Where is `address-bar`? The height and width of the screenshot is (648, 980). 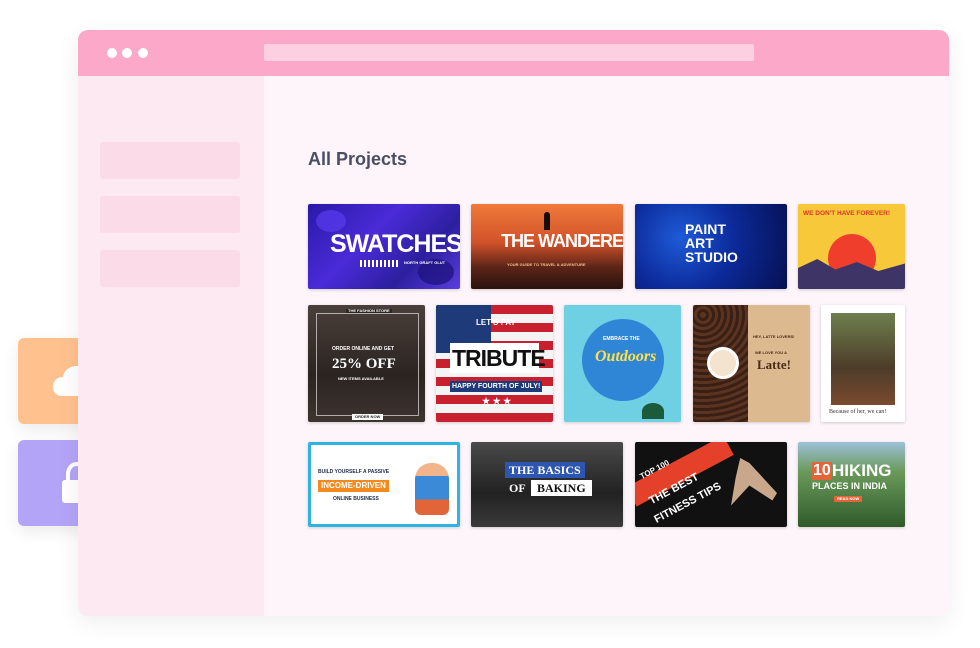 address-bar is located at coordinates (509, 52).